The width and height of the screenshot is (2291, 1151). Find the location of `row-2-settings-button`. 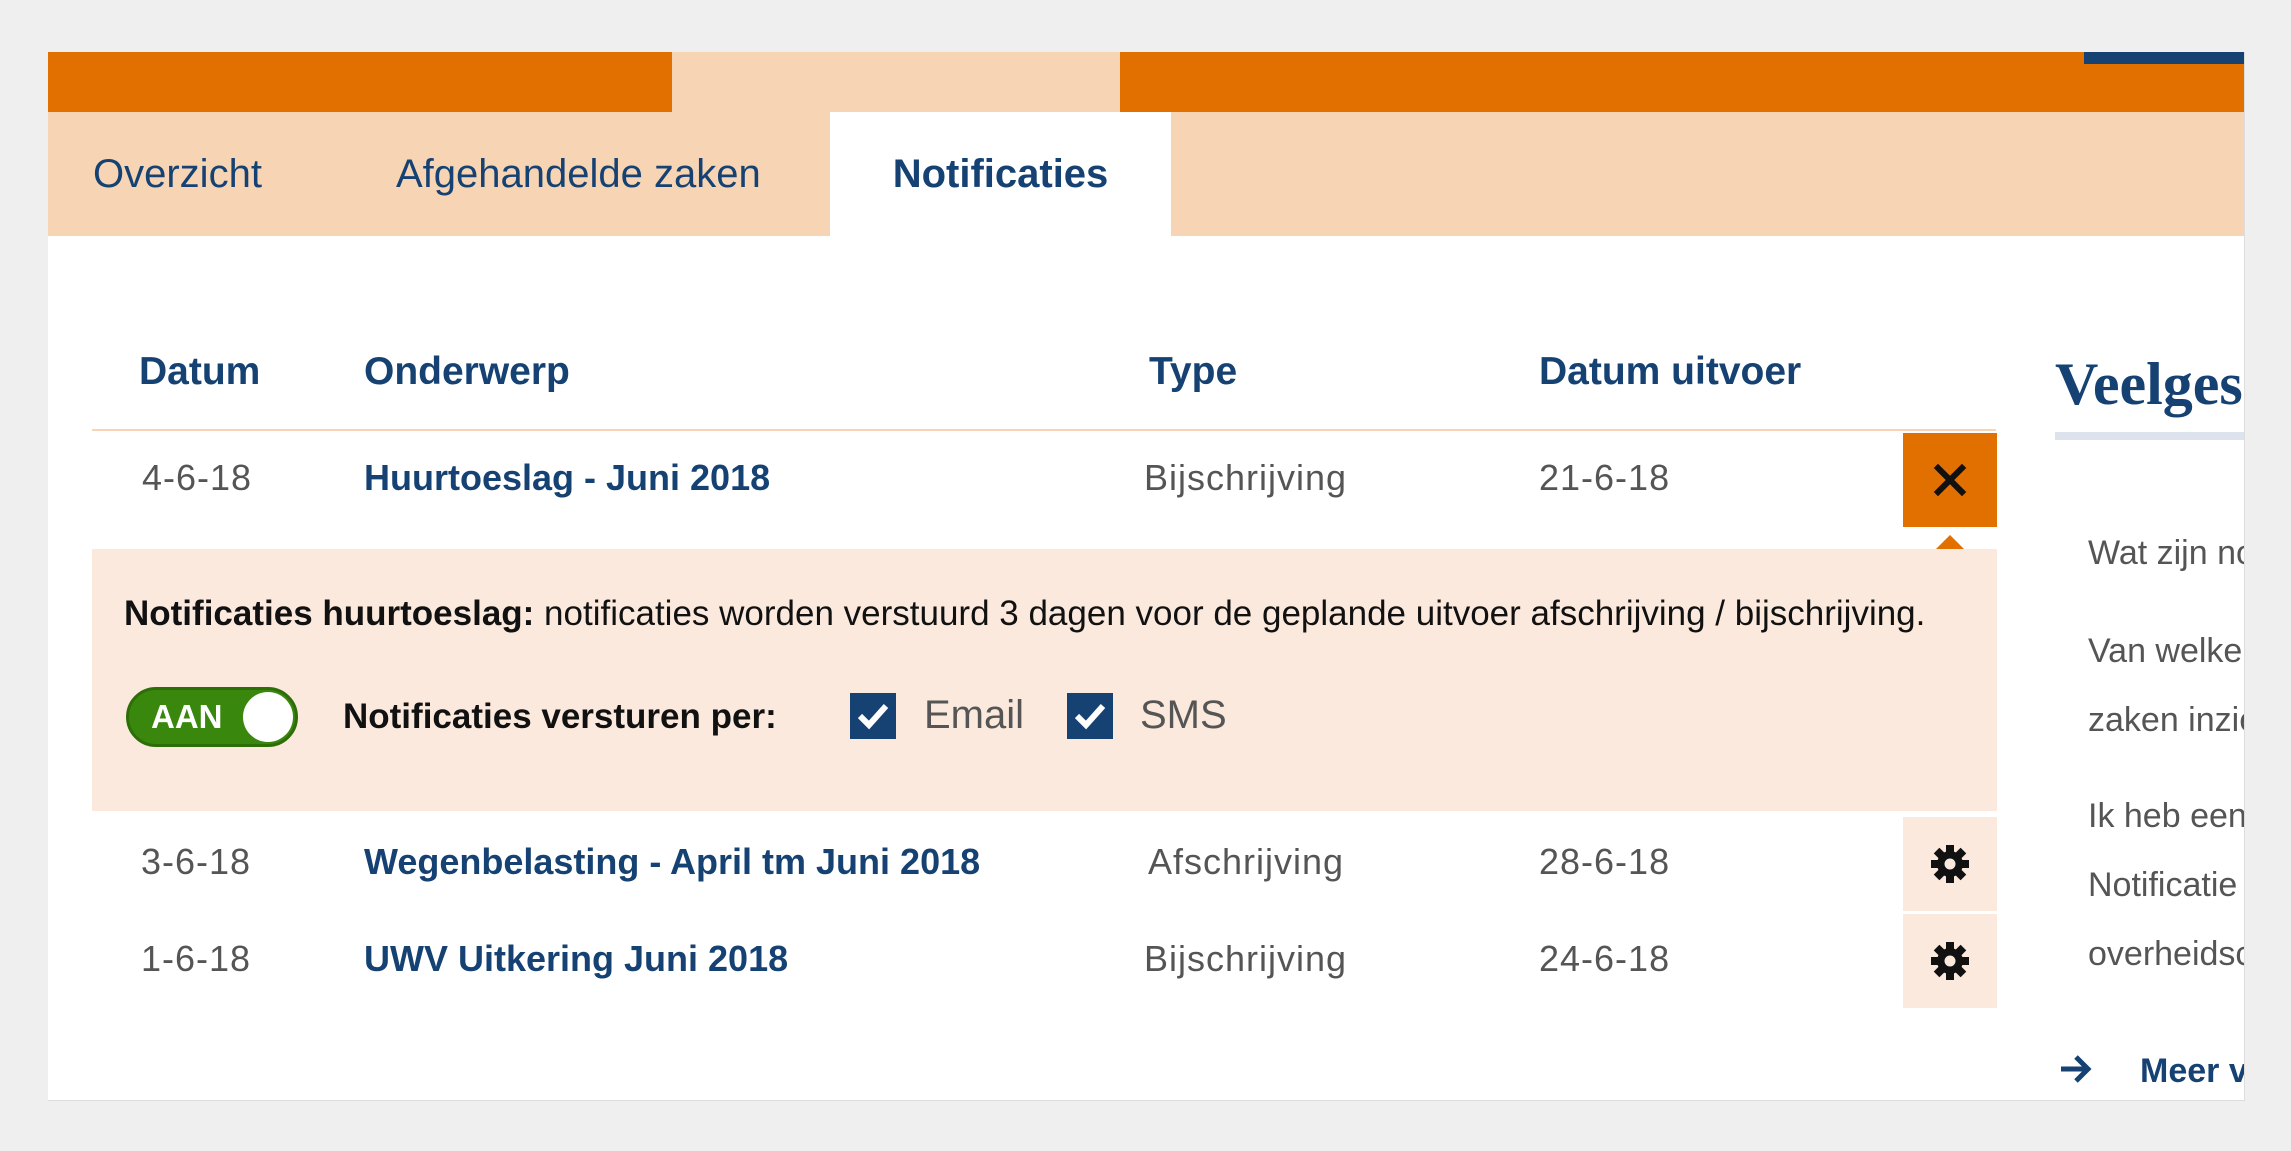

row-2-settings-button is located at coordinates (1950, 864).